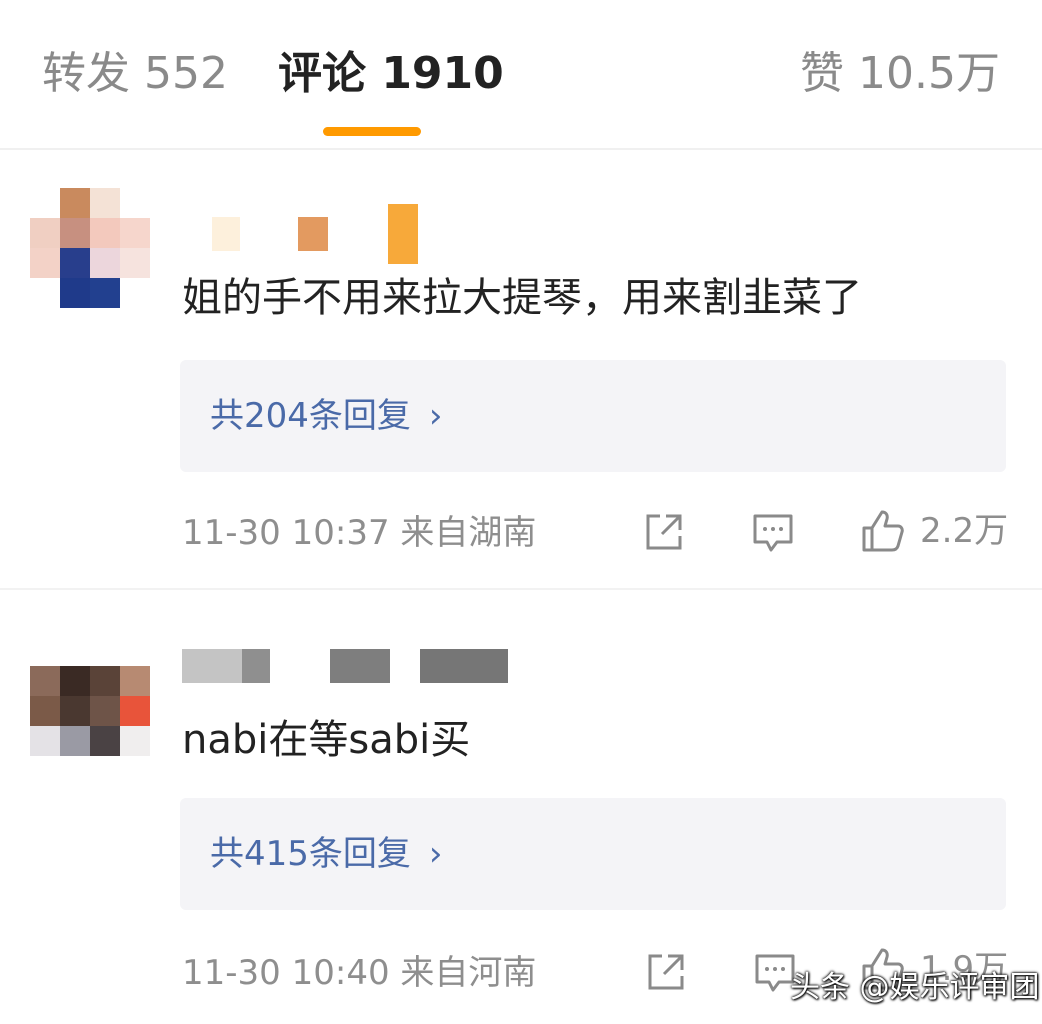  Describe the element at coordinates (883, 531) in the screenshot. I see `thumbs-up-icon` at that location.